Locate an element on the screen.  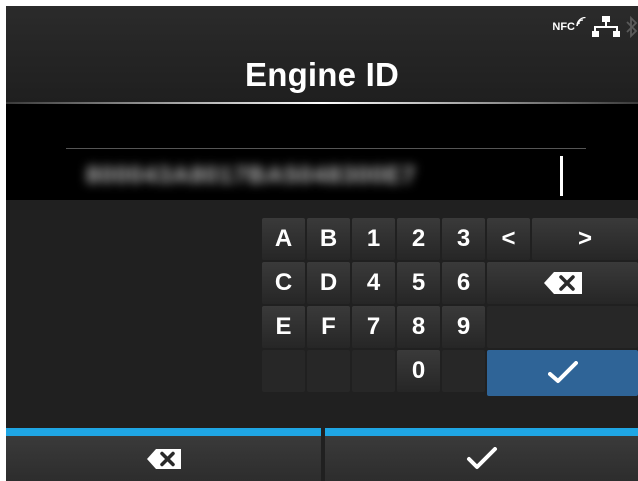
key-5: 5 is located at coordinates (418, 283).